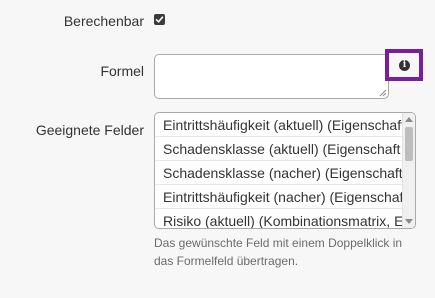 The height and width of the screenshot is (298, 435). I want to click on listbox-scrollbar, so click(408, 170).